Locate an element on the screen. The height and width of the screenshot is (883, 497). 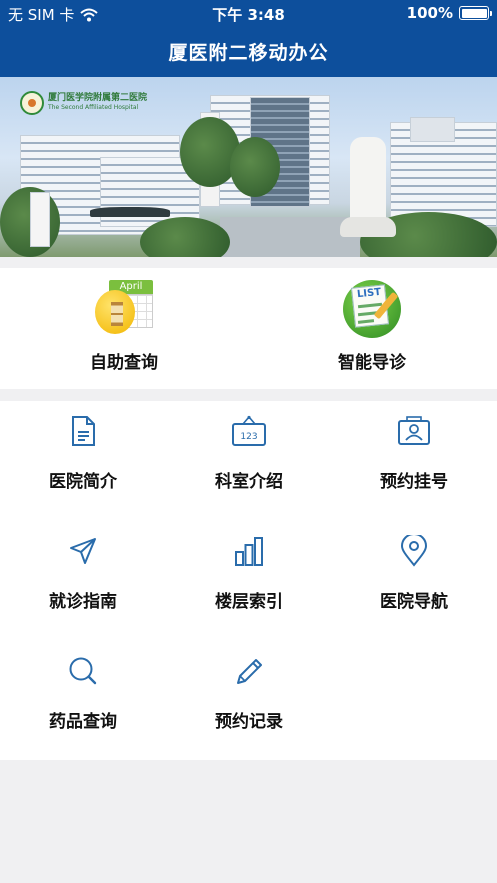
smart-triage-label: 智能导诊 is located at coordinates (372, 363).